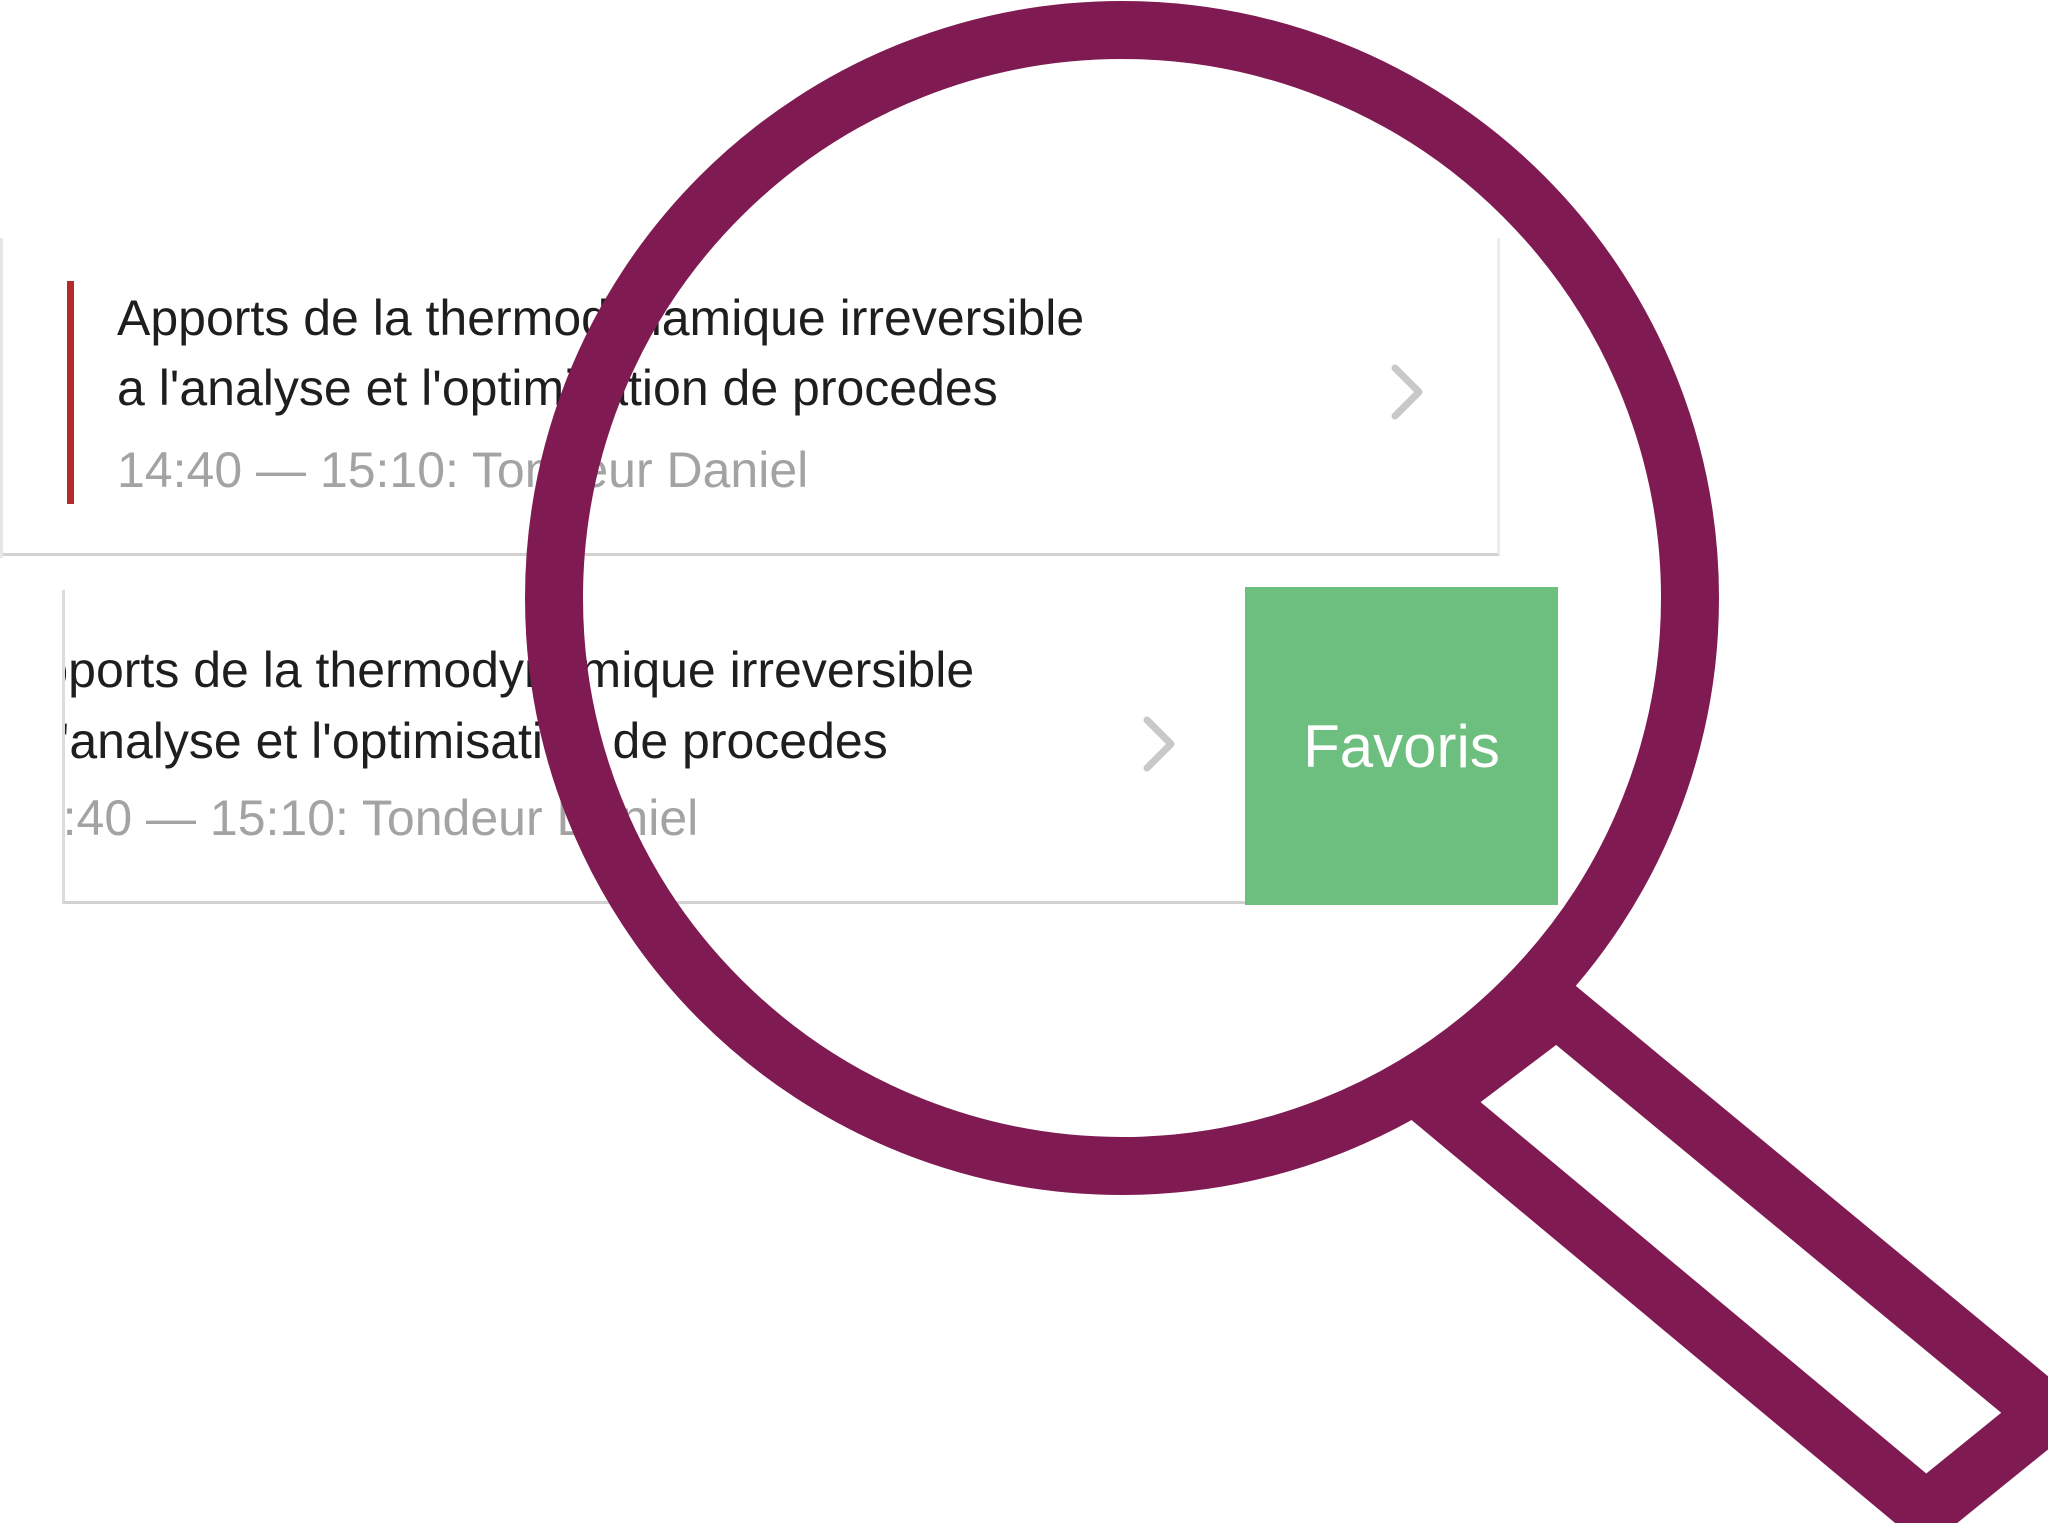  What do you see at coordinates (1, 398) in the screenshot?
I see `item-left-border` at bounding box center [1, 398].